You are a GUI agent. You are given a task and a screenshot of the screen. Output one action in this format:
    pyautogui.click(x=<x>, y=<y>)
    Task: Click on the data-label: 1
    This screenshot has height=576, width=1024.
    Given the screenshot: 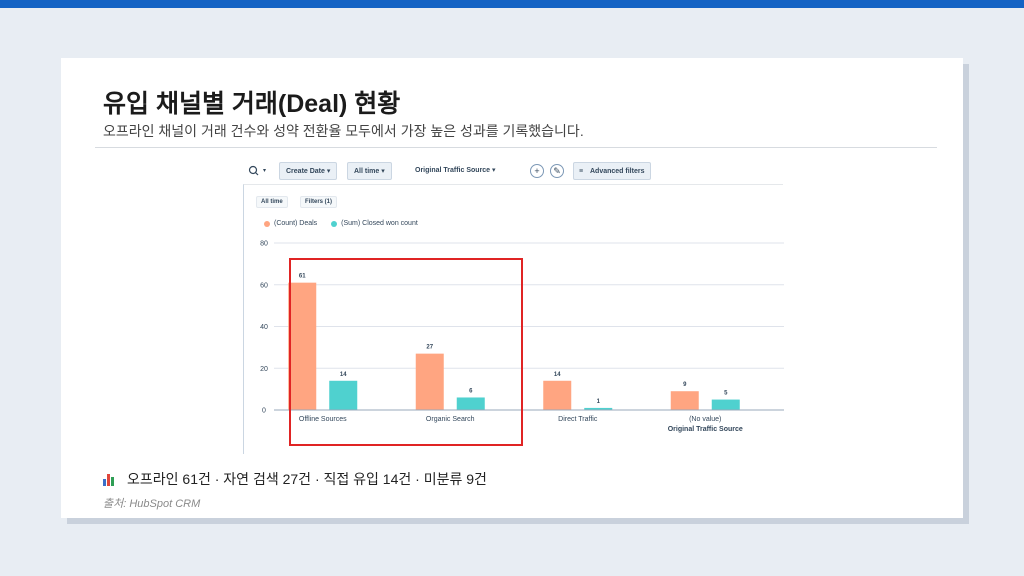 What is the action you would take?
    pyautogui.click(x=599, y=402)
    